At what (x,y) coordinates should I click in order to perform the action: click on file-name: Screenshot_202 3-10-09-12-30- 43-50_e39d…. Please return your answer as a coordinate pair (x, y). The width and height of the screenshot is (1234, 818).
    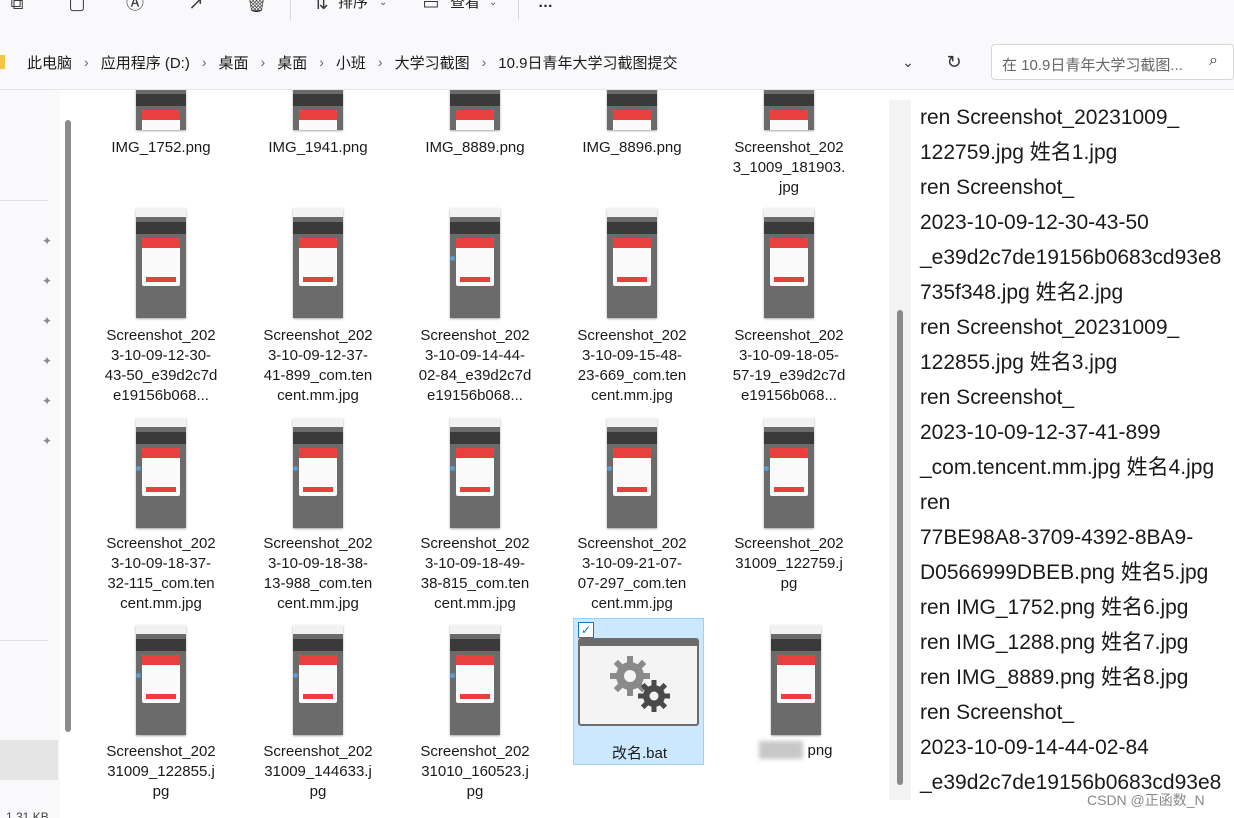
    Looking at the image, I should click on (161, 365).